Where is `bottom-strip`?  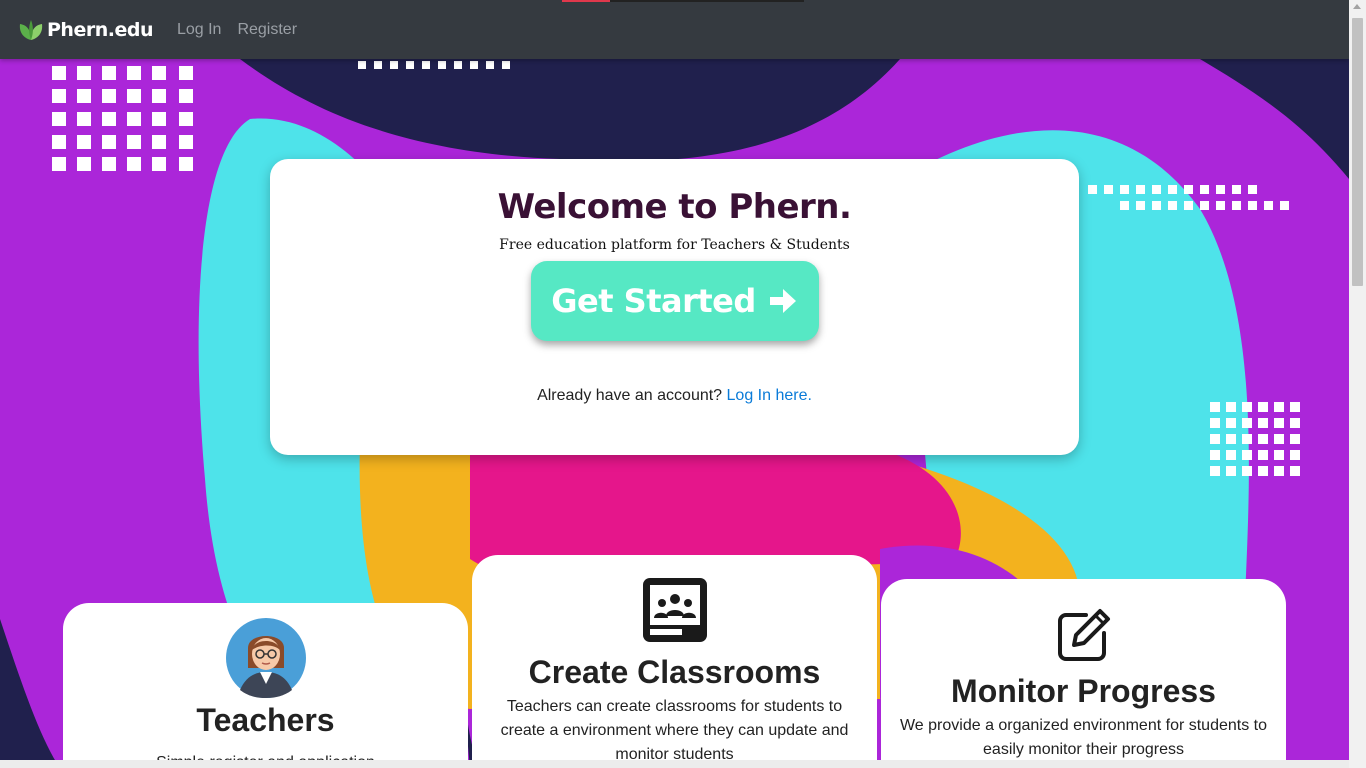 bottom-strip is located at coordinates (674, 764).